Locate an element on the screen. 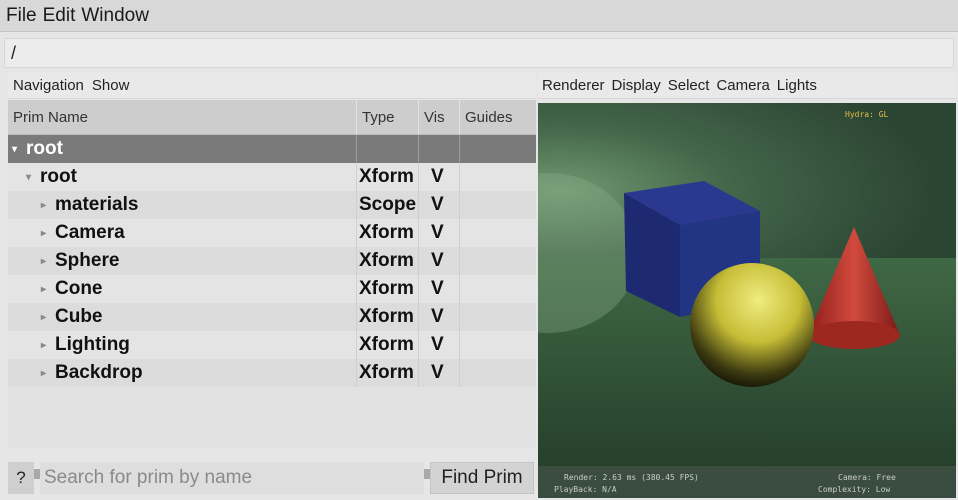 The image size is (958, 500). column-header-type: Type is located at coordinates (388, 117).